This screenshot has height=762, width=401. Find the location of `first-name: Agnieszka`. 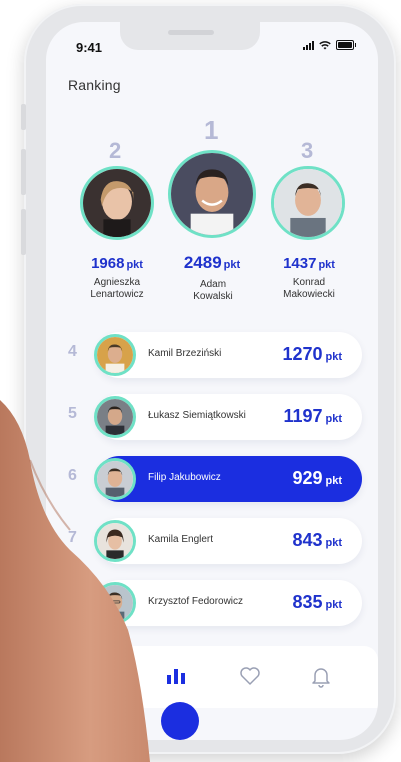

first-name: Agnieszka is located at coordinates (117, 282).